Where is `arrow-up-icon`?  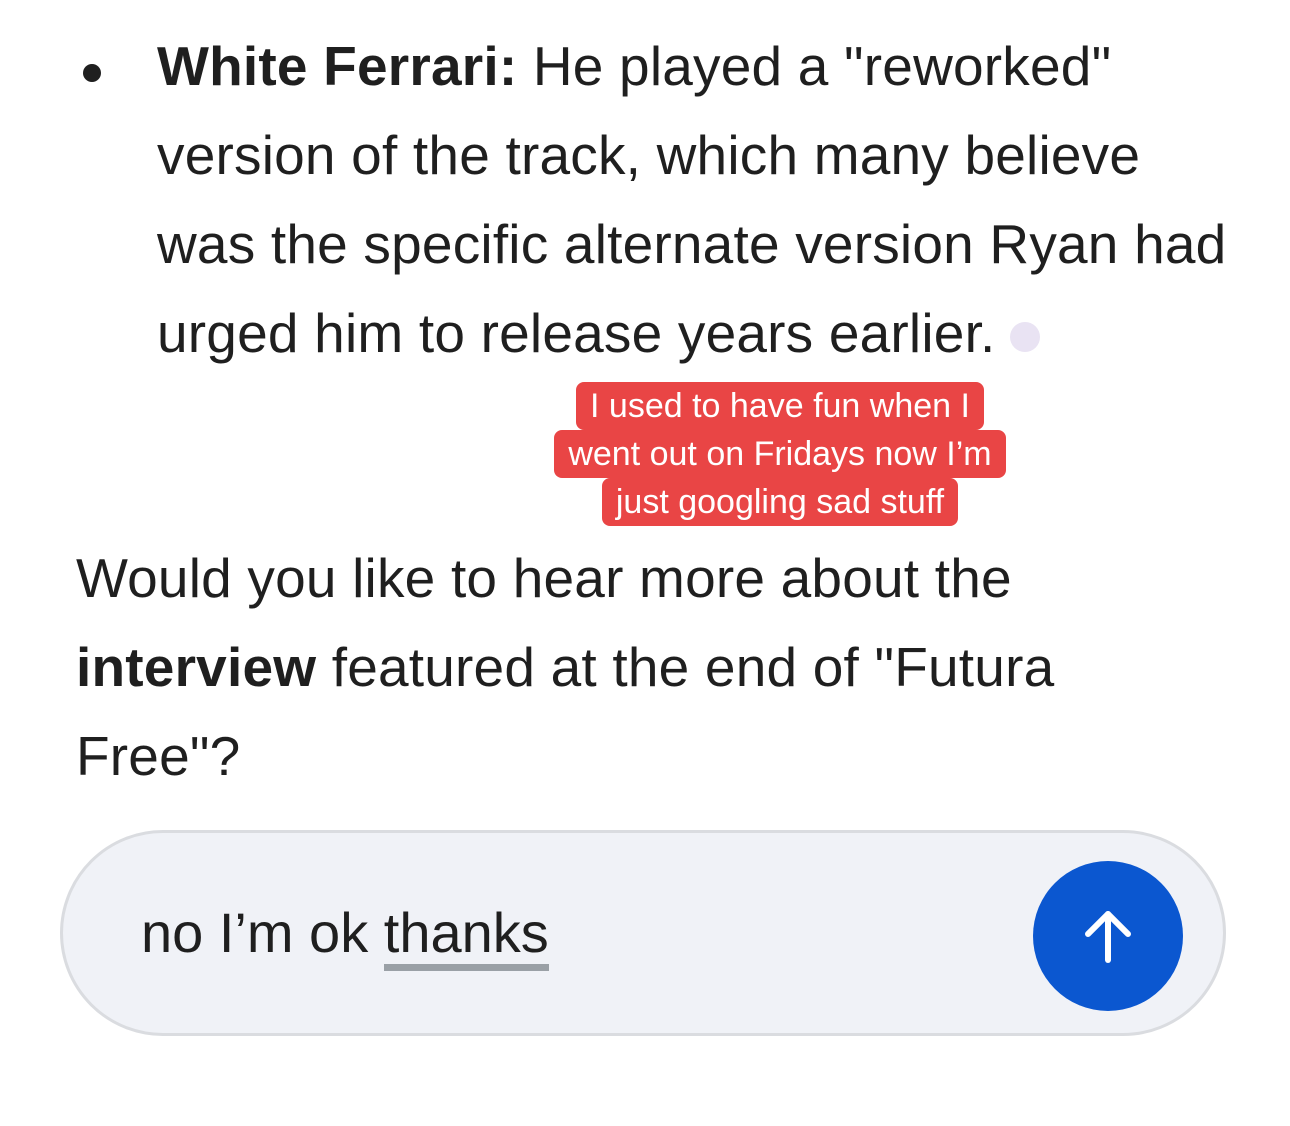 arrow-up-icon is located at coordinates (1108, 937).